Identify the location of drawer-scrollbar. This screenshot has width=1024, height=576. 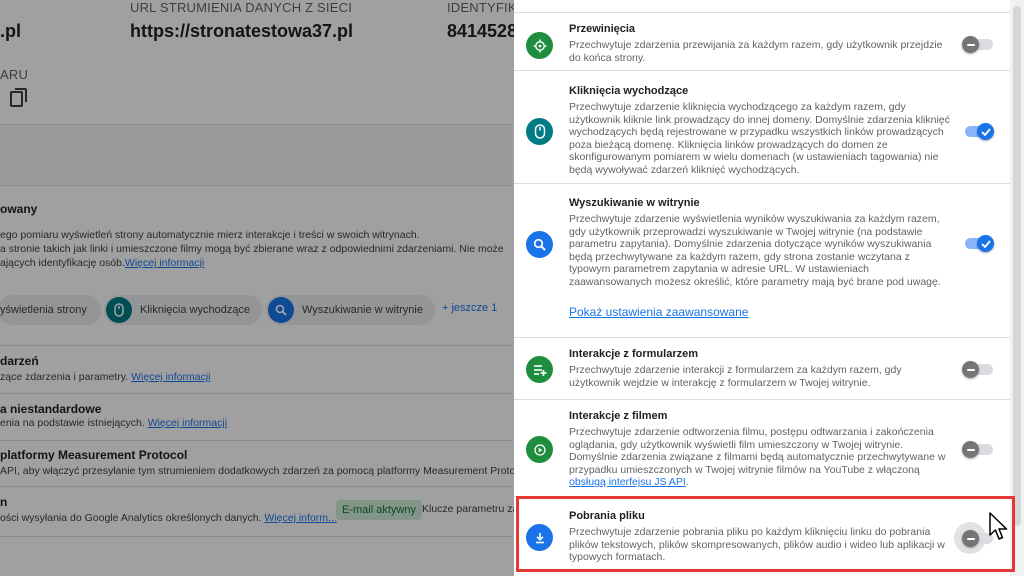
(1017, 288).